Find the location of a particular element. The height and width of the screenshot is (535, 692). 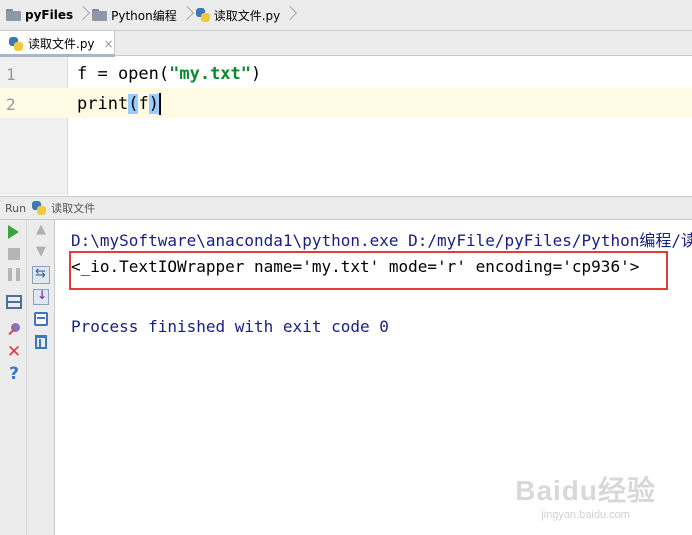

scroll-to-end-button is located at coordinates (41, 297).